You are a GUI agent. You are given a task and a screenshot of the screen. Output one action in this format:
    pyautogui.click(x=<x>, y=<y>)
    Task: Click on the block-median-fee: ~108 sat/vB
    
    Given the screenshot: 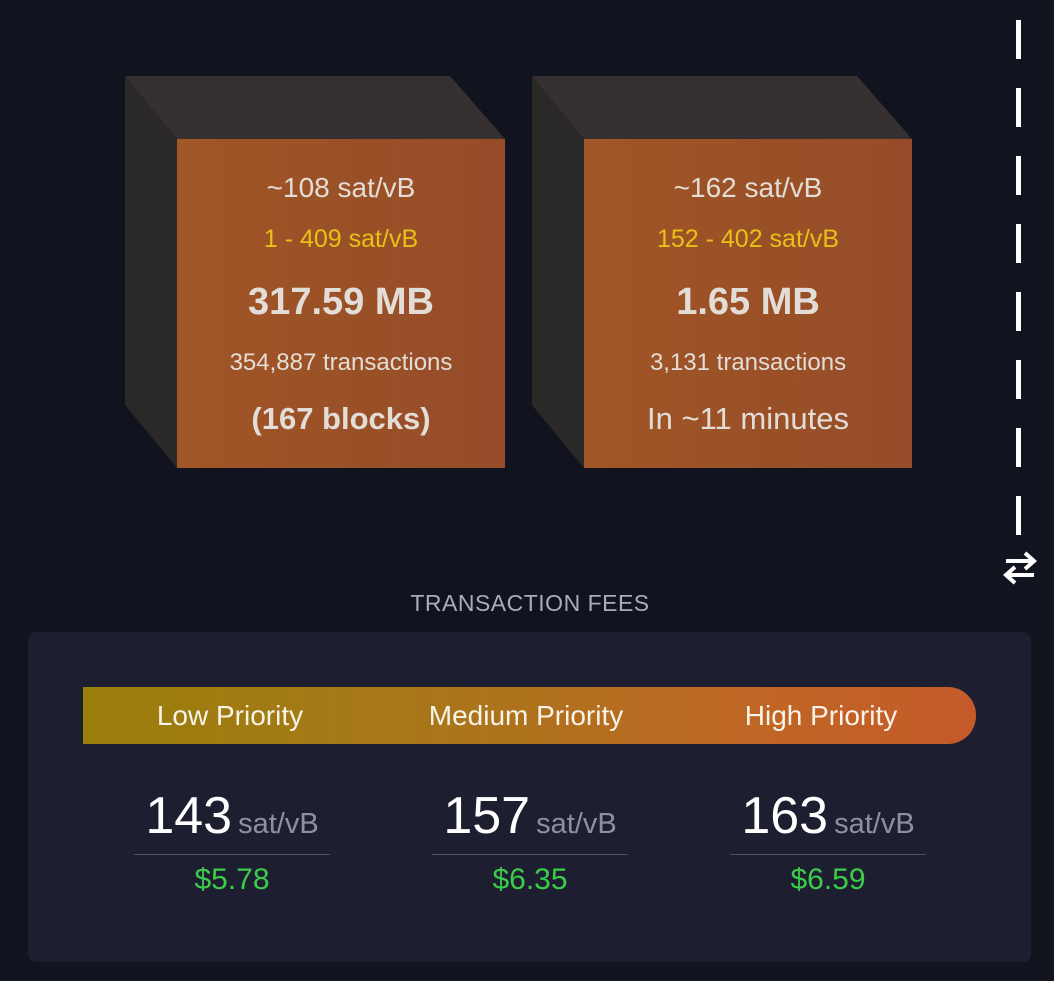 What is the action you would take?
    pyautogui.click(x=341, y=187)
    